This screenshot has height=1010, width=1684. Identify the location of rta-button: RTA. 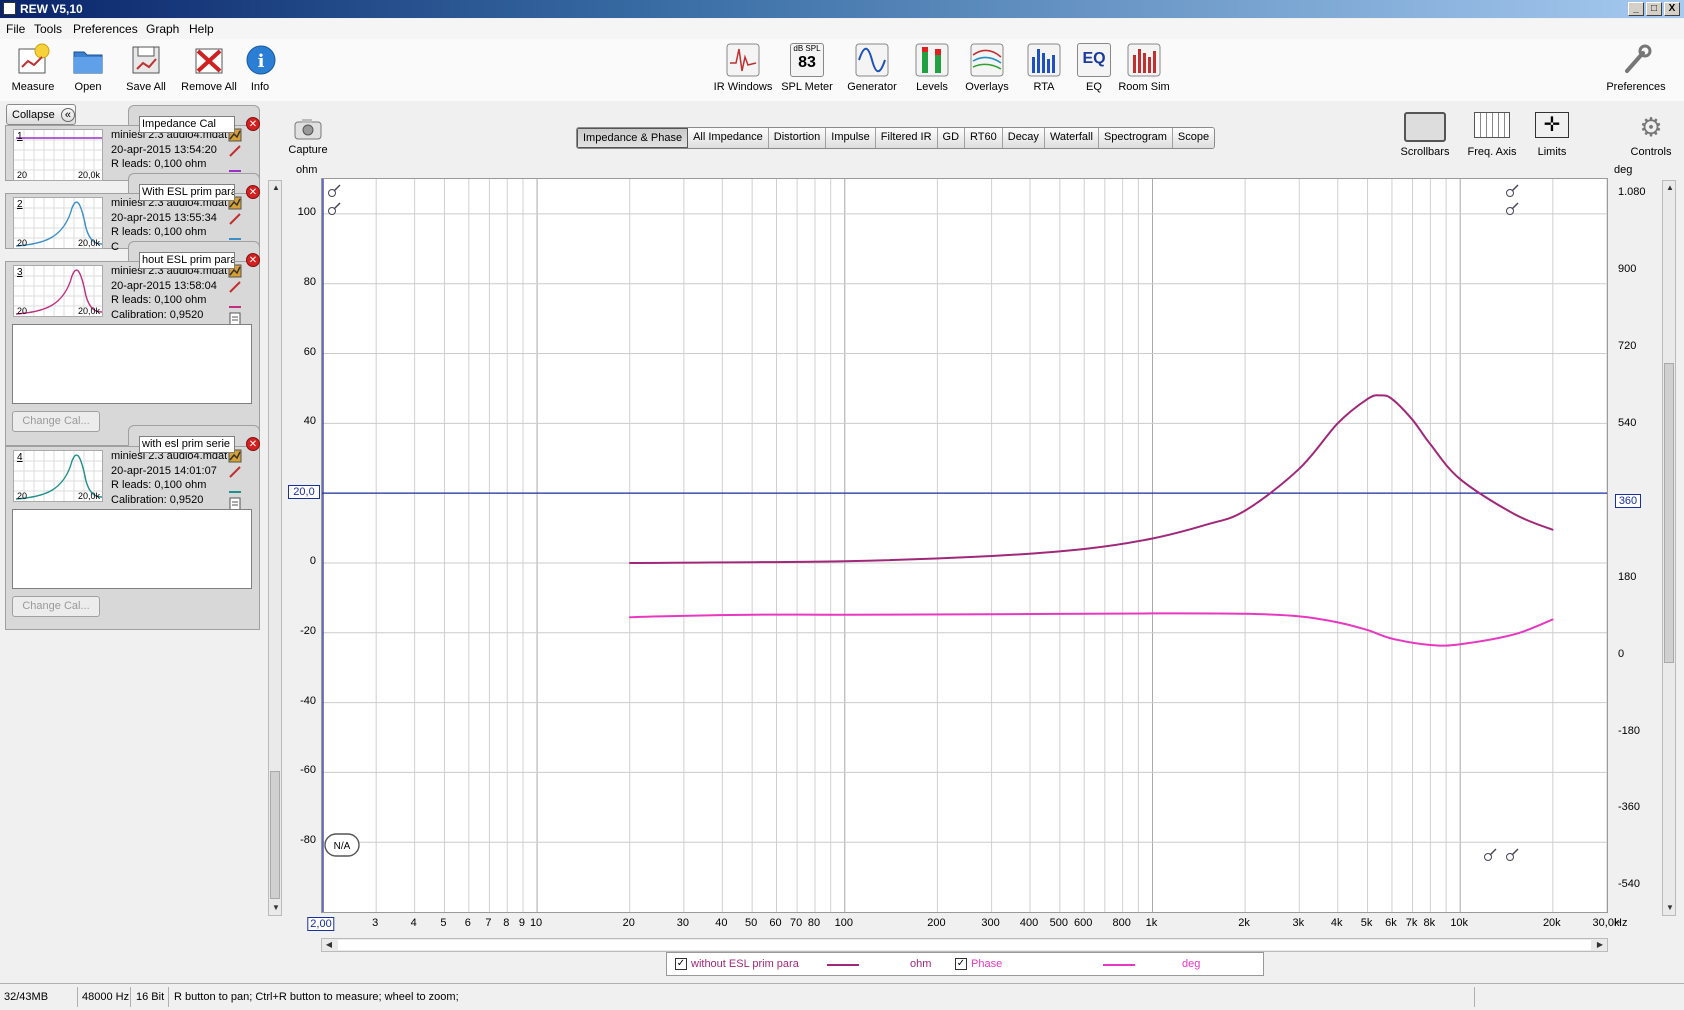
(1044, 68).